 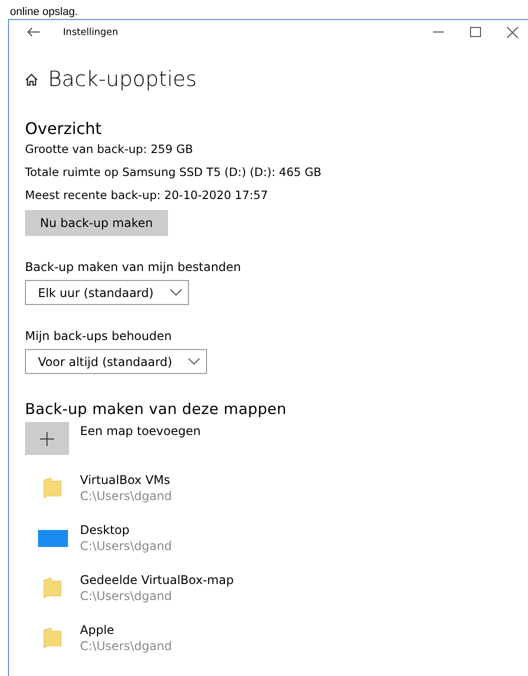 I want to click on back-arrow-icon, so click(x=34, y=32).